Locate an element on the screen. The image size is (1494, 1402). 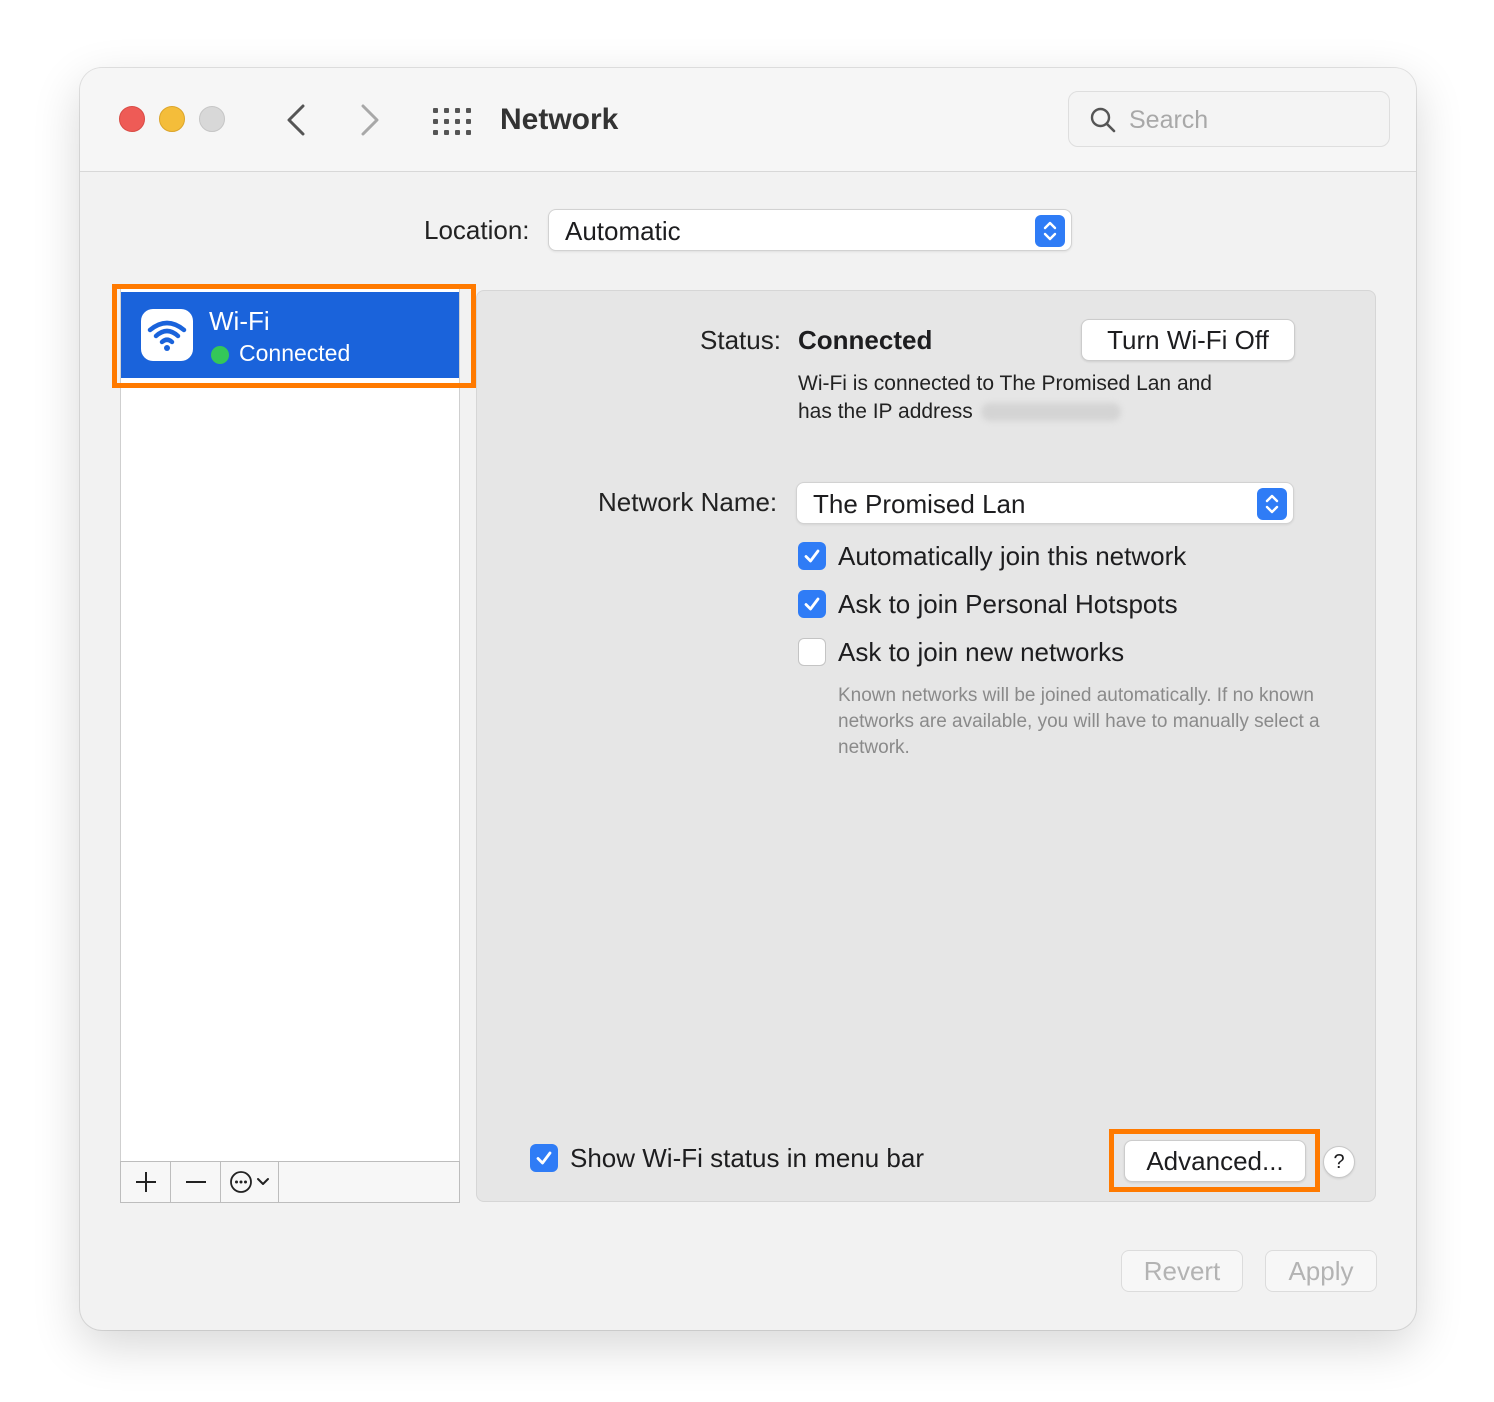
status-label: Status: is located at coordinates (740, 340).